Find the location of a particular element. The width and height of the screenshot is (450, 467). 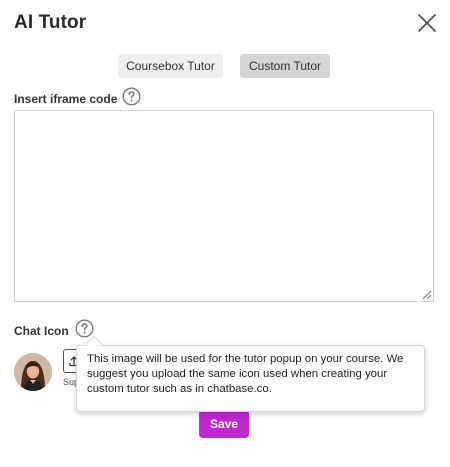

iframe-help-icon is located at coordinates (131, 96).